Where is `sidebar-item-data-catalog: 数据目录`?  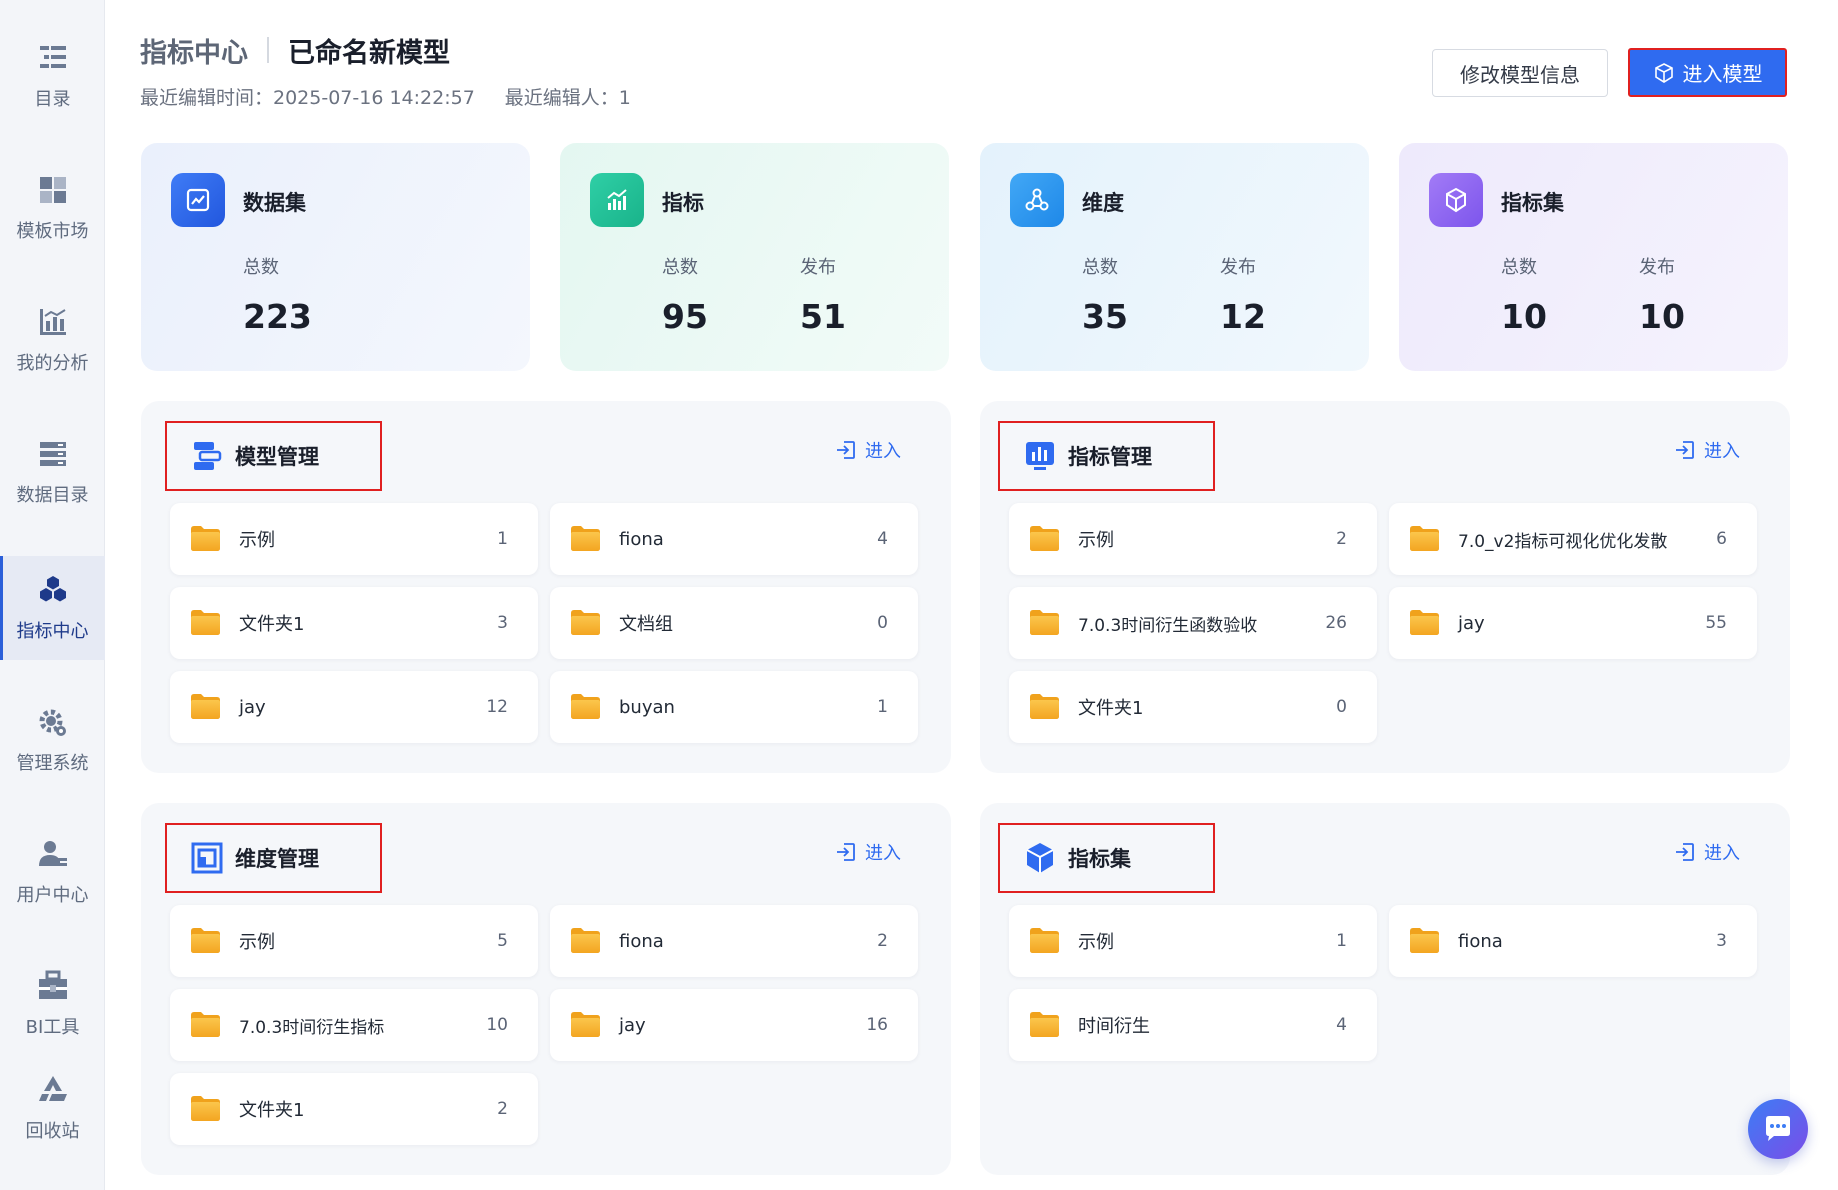
sidebar-item-data-catalog: 数据目录 is located at coordinates (52, 472).